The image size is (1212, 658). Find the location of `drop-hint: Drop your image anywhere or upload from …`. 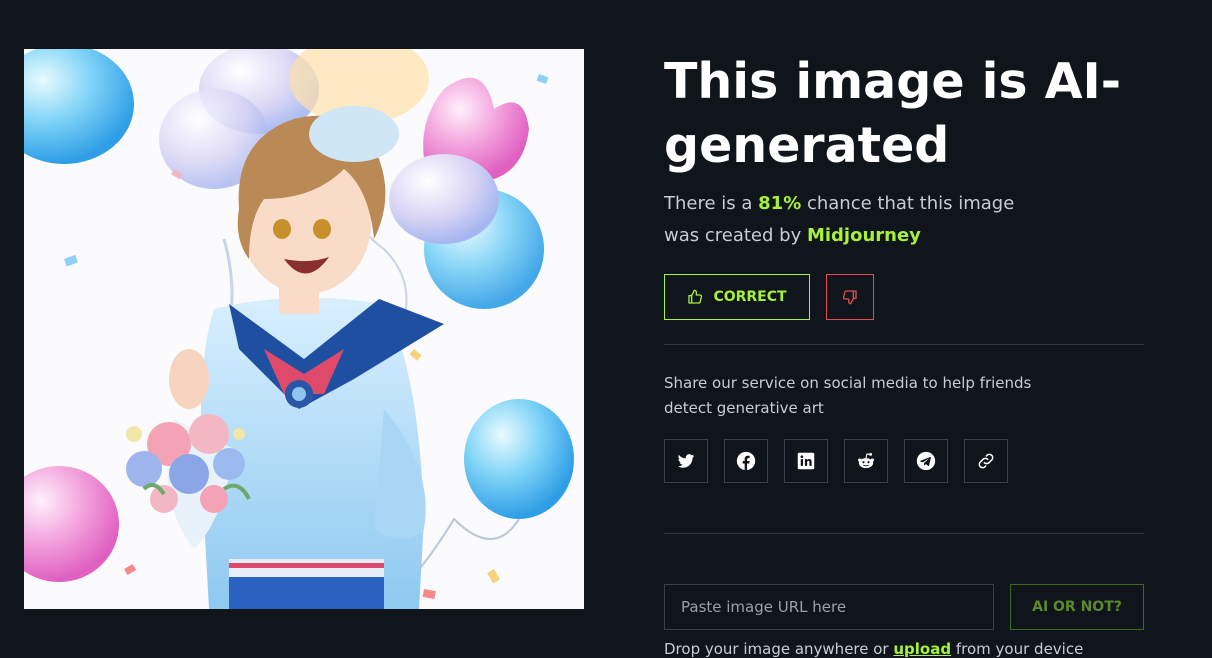

drop-hint: Drop your image anywhere or upload from … is located at coordinates (904, 649).